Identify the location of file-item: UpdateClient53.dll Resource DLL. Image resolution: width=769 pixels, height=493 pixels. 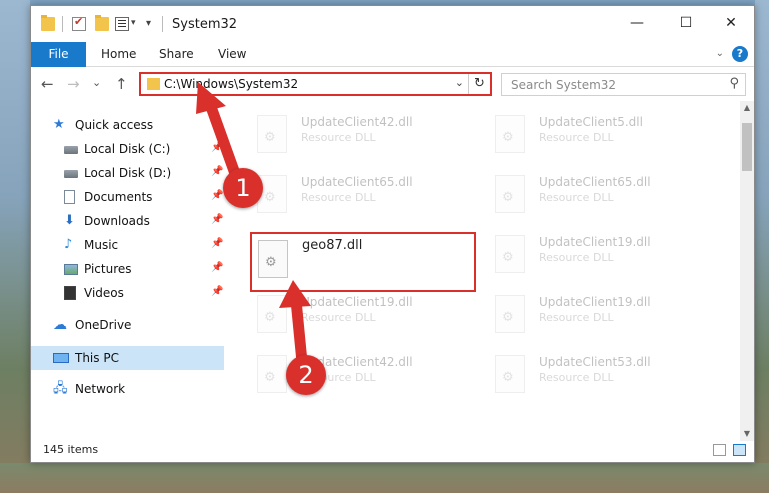
(599, 375).